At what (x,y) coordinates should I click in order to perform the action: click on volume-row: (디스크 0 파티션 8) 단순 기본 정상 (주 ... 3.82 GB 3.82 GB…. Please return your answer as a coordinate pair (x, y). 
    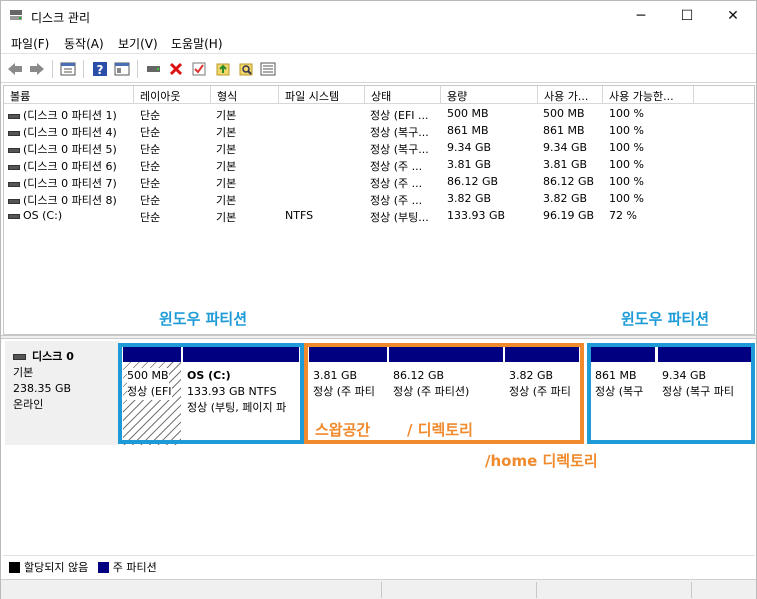
    Looking at the image, I should click on (379, 198).